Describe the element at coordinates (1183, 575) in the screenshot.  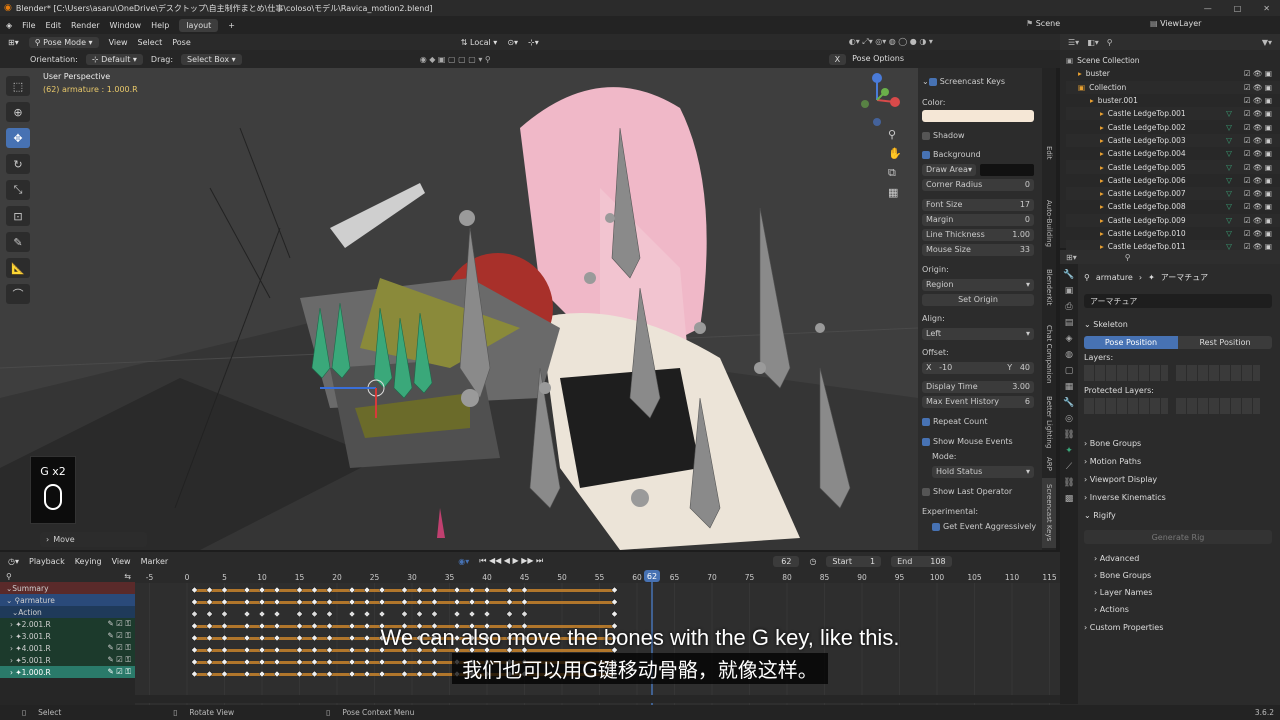
I see `rigify-bone-groups: › Bone Groups` at that location.